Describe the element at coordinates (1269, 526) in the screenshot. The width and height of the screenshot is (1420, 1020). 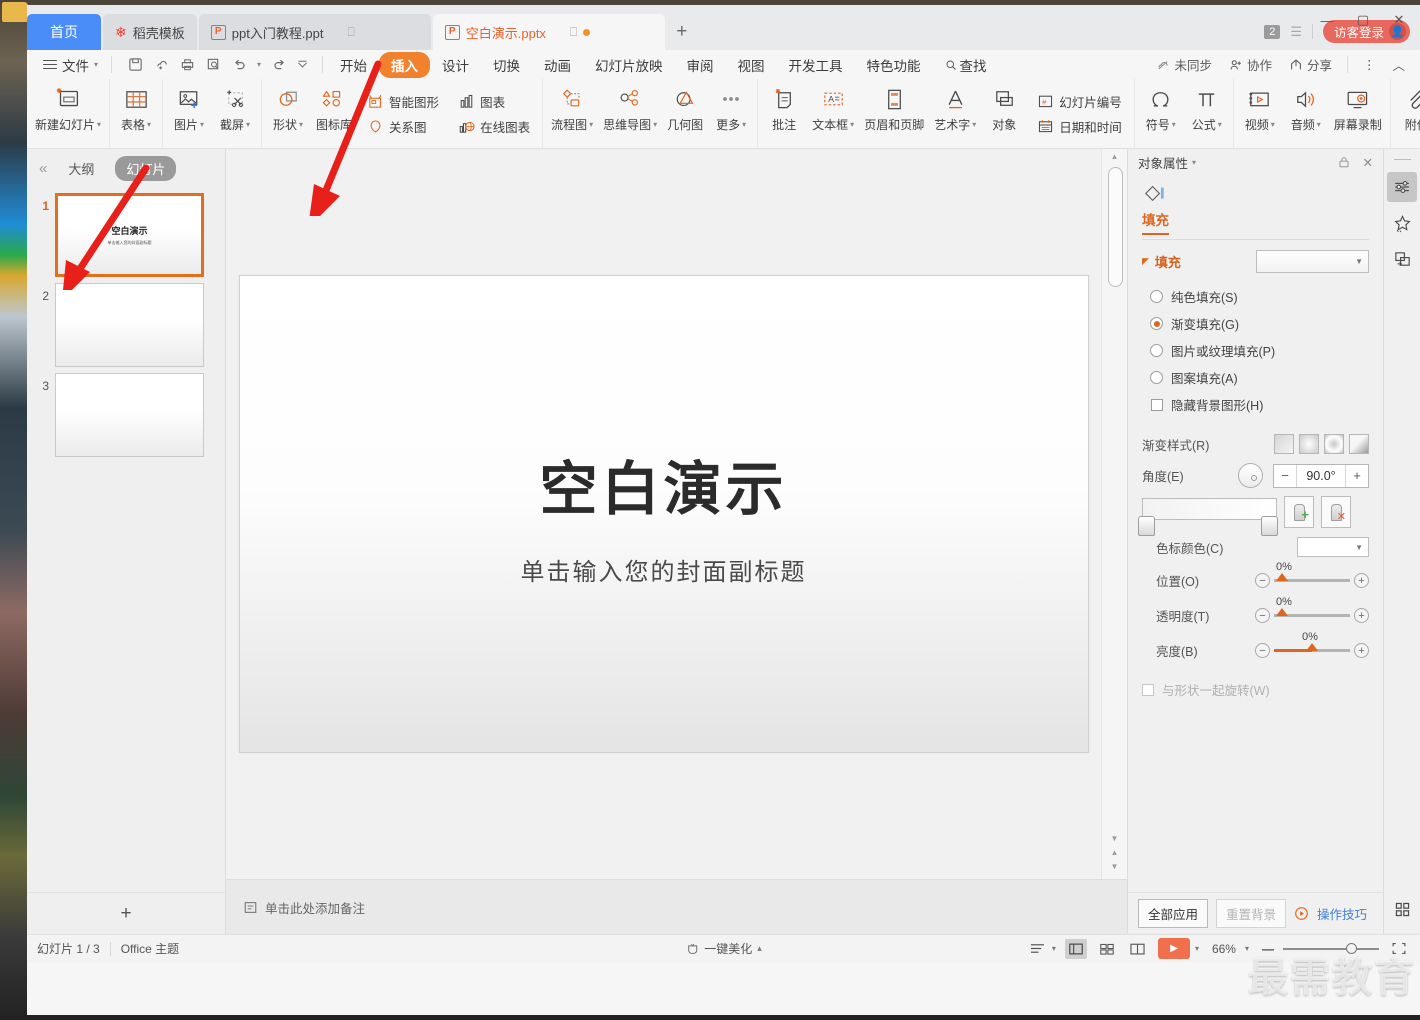
I see `gradient-stop-end` at that location.